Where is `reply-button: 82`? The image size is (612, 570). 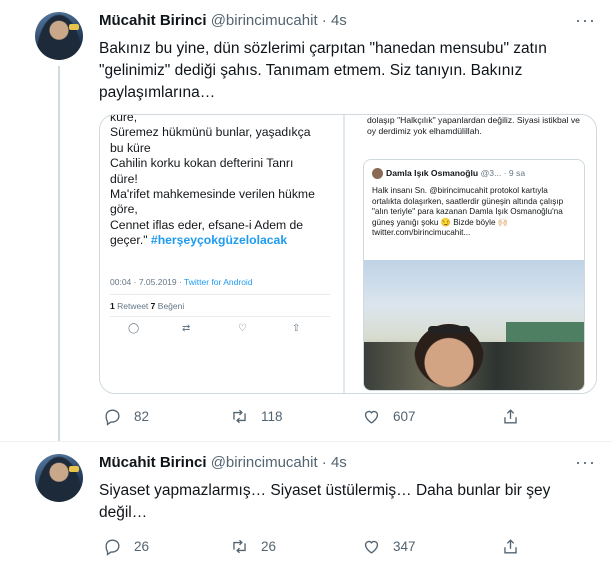
reply-button: 82 is located at coordinates (126, 416).